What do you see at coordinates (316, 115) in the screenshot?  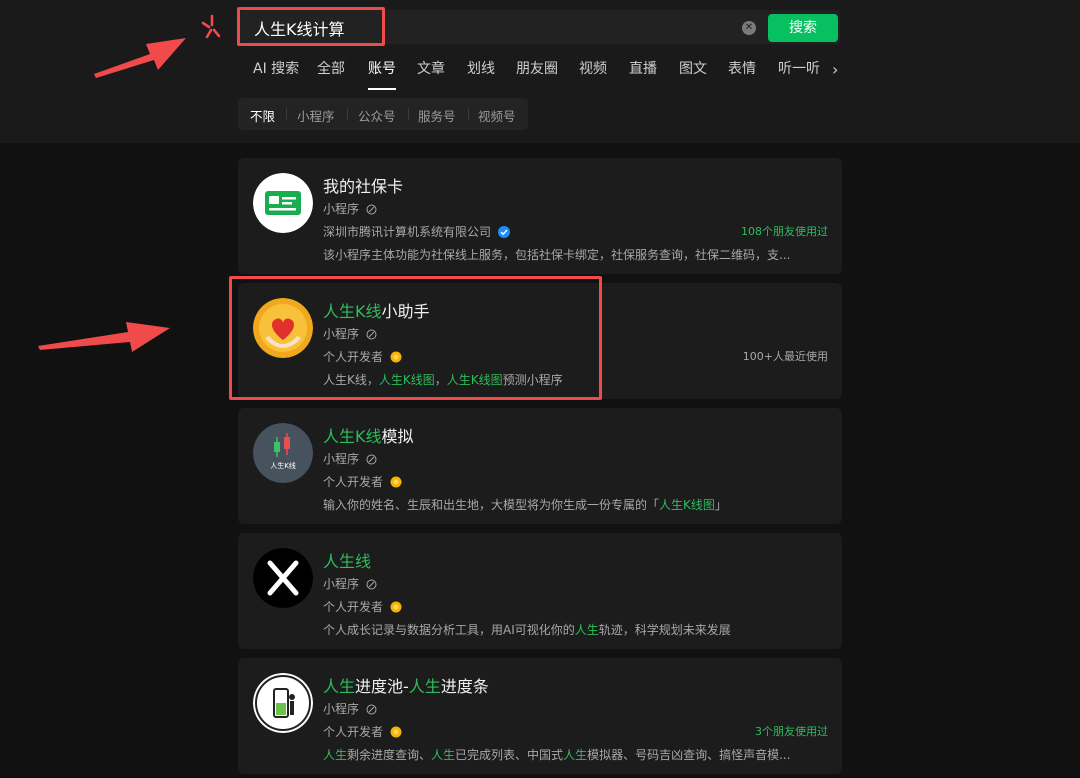 I see `filter-mini-program: 小程序` at bounding box center [316, 115].